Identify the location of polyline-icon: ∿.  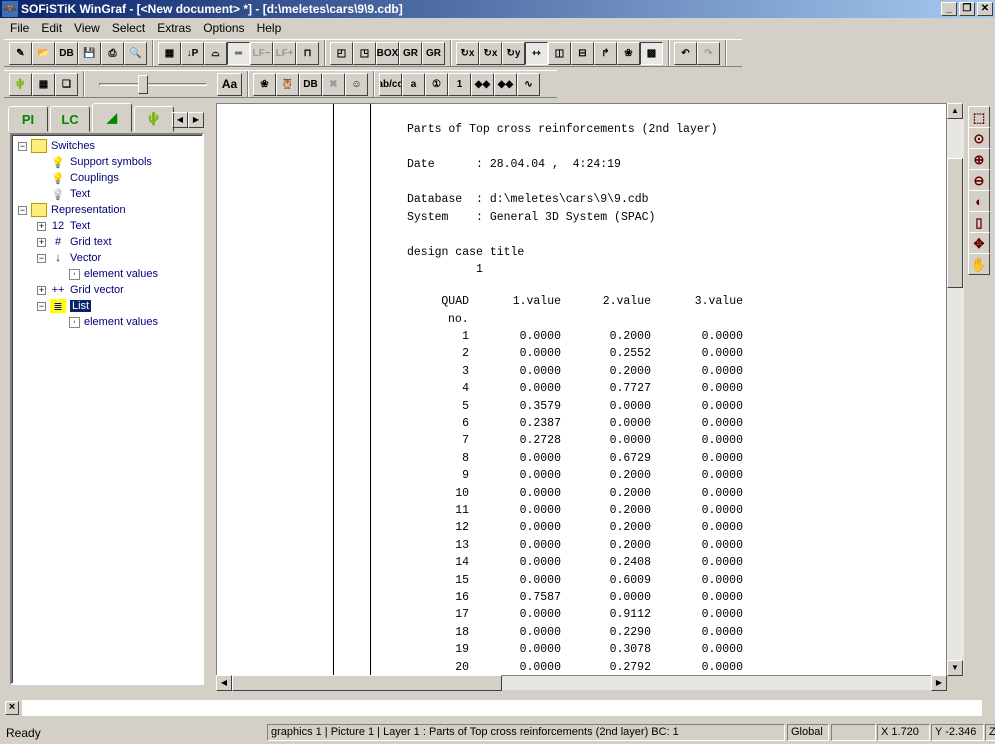
(528, 84).